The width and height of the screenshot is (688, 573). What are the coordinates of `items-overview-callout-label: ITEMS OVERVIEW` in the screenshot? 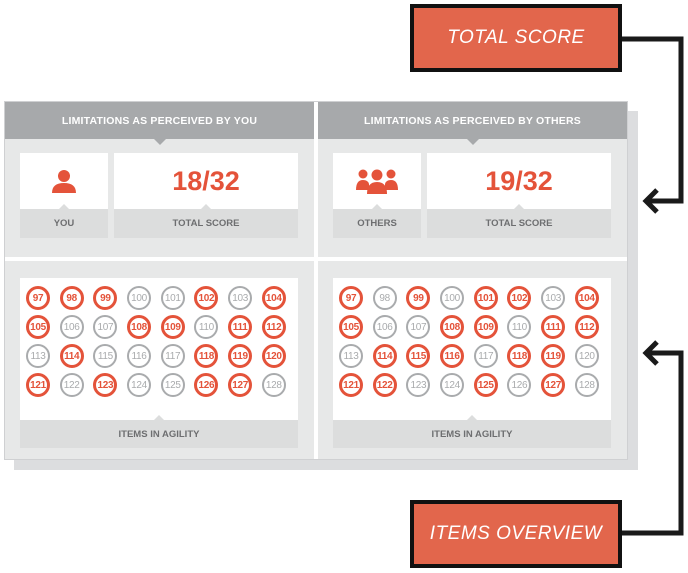 It's located at (516, 534).